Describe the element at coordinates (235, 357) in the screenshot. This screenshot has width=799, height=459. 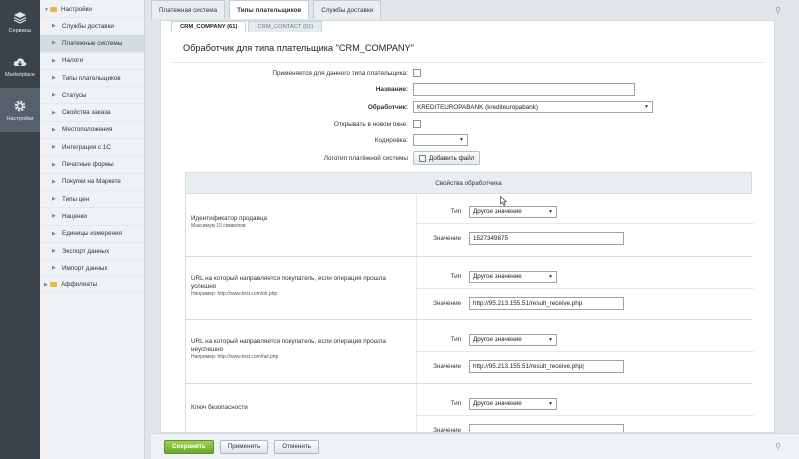
I see `property-hint: Например: http://www.test.com/fail.php` at that location.